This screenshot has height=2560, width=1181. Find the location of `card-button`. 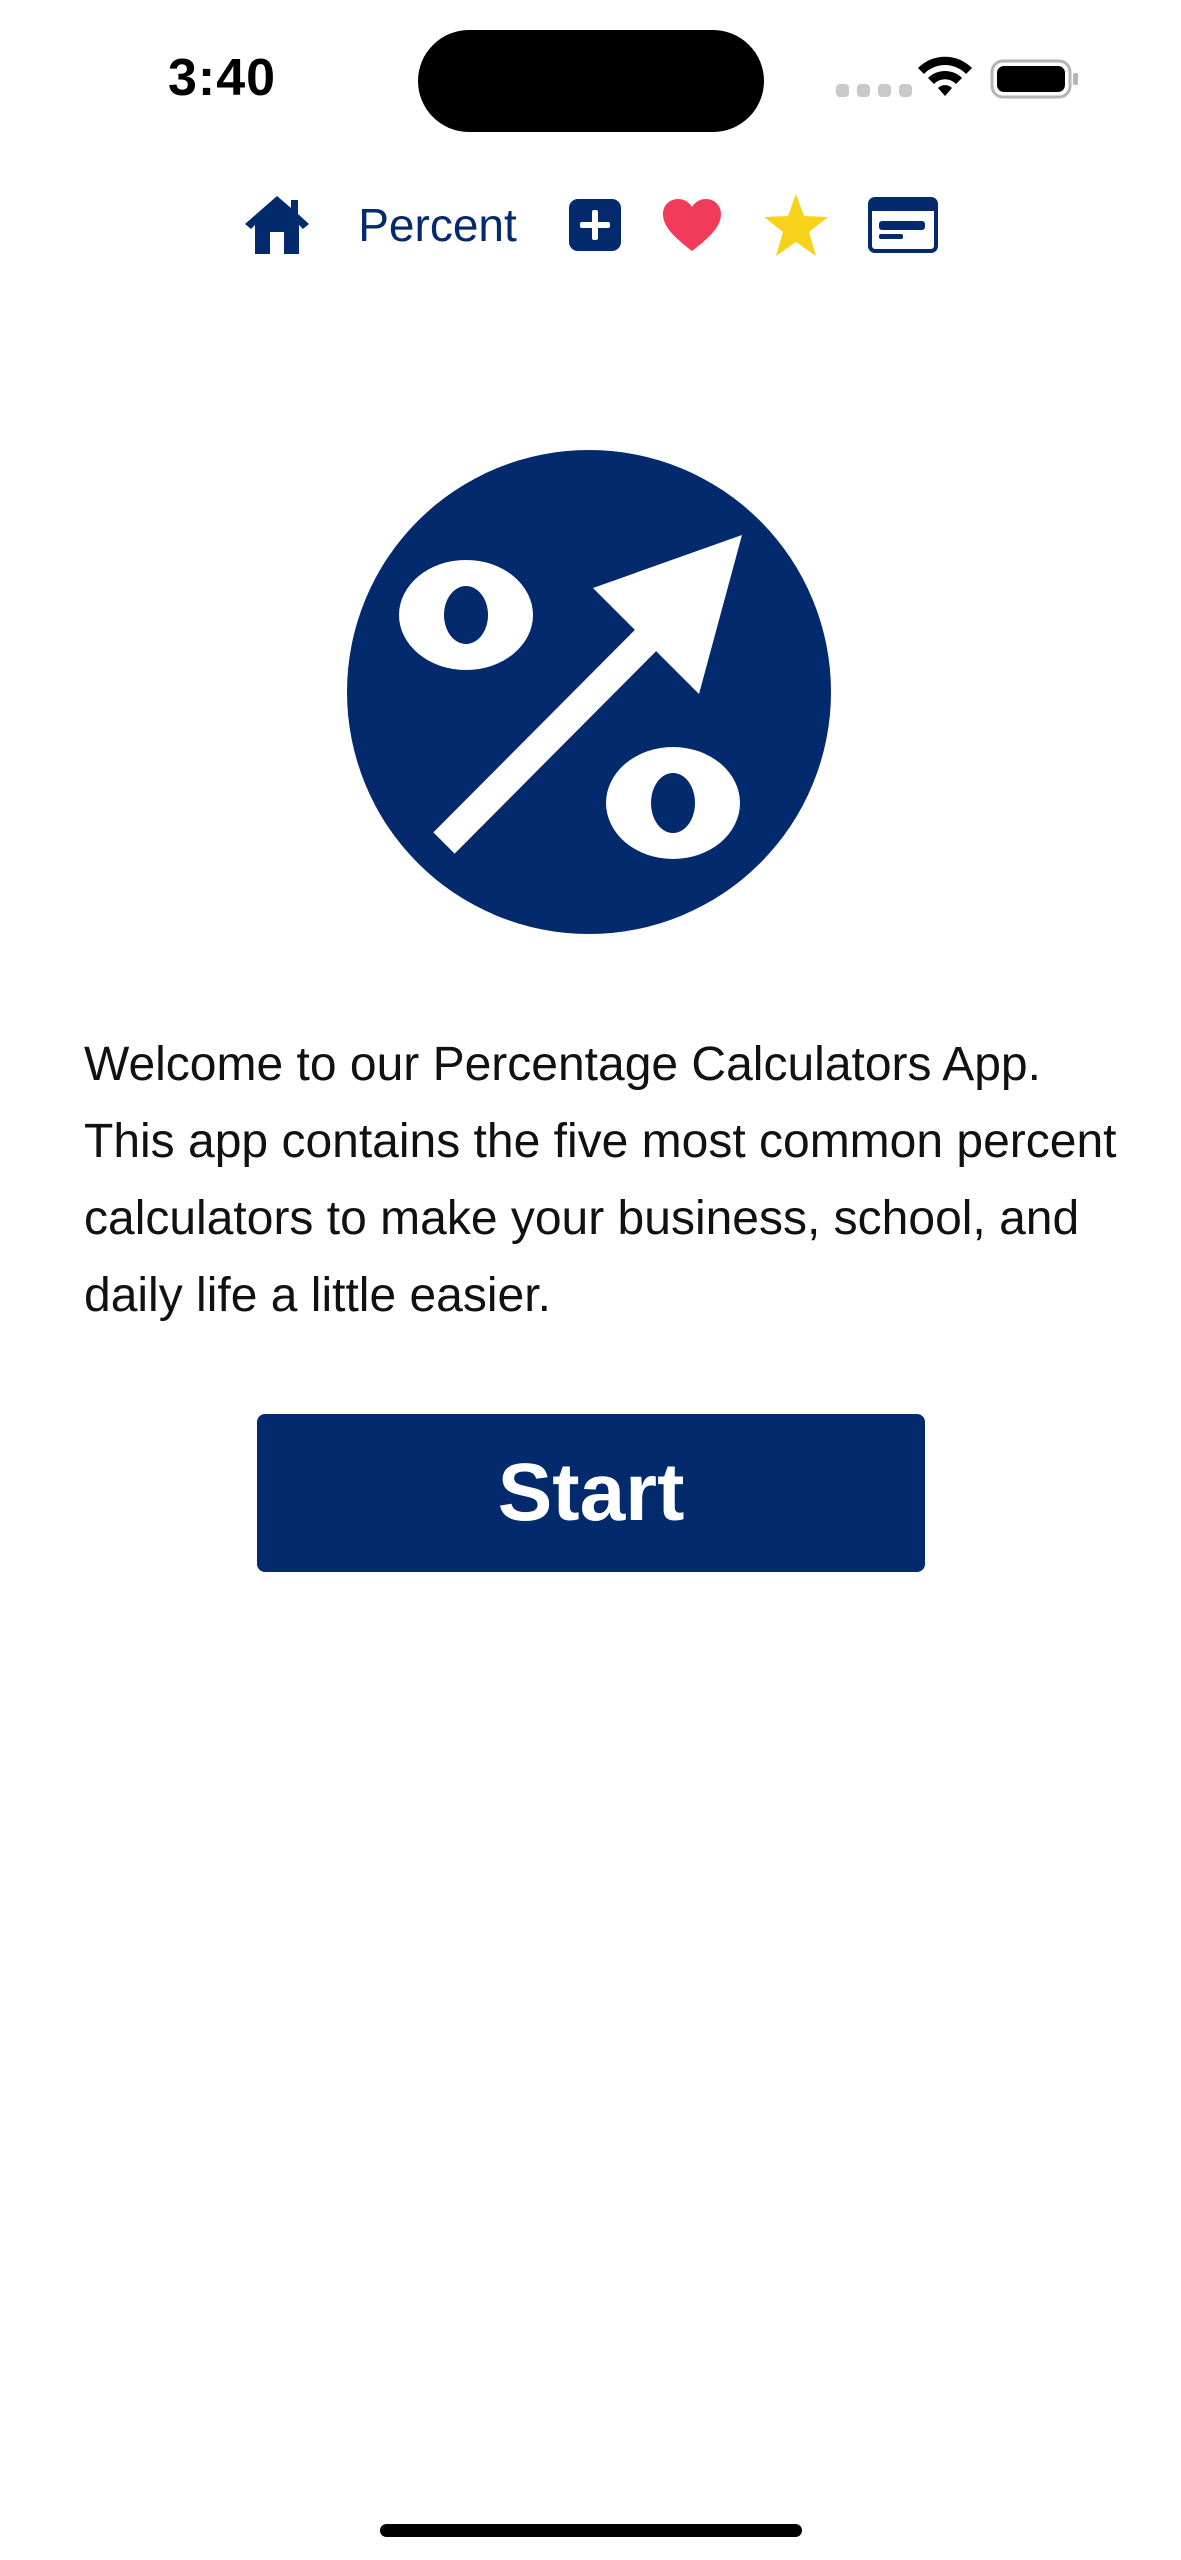

card-button is located at coordinates (903, 225).